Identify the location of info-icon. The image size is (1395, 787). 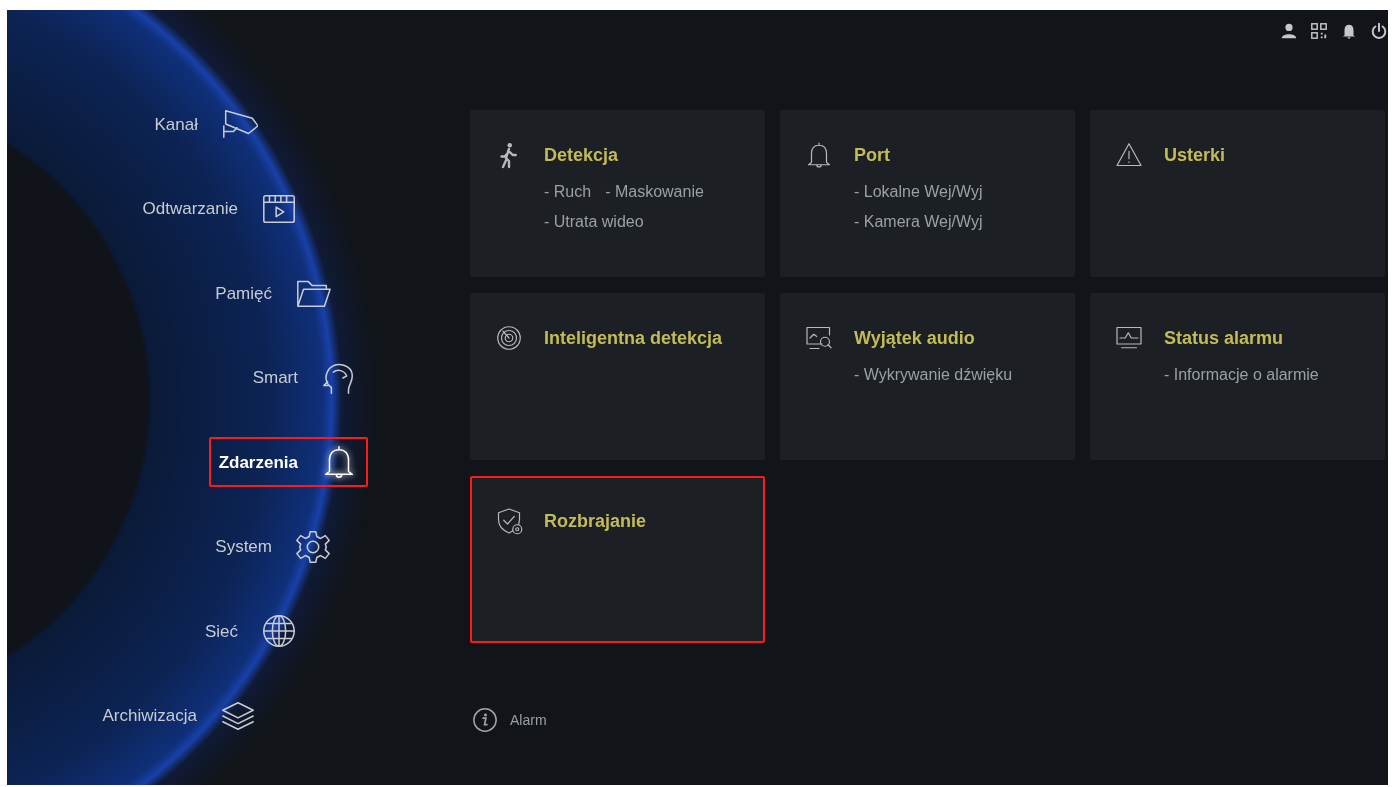
(485, 720).